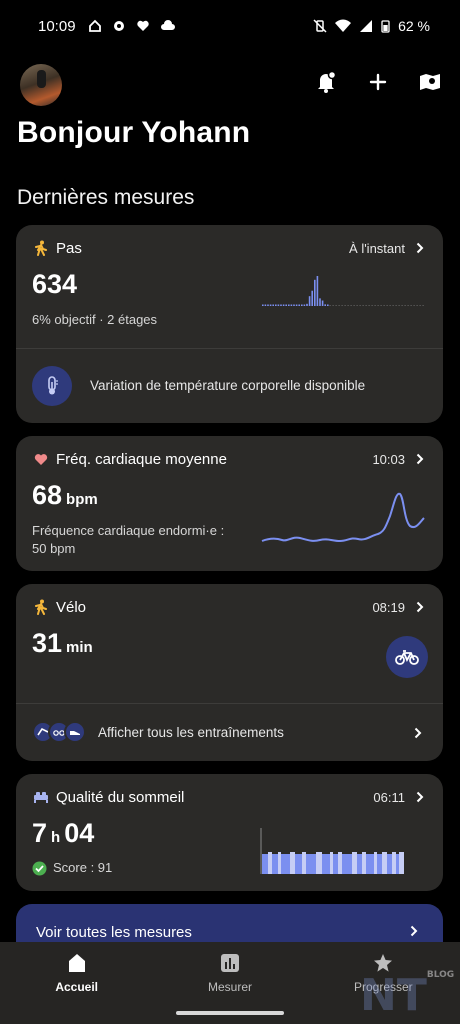 Image resolution: width=460 pixels, height=1024 pixels. I want to click on heart-sleep-line-1: Fréquence cardiaque endormi·e :, so click(128, 530).